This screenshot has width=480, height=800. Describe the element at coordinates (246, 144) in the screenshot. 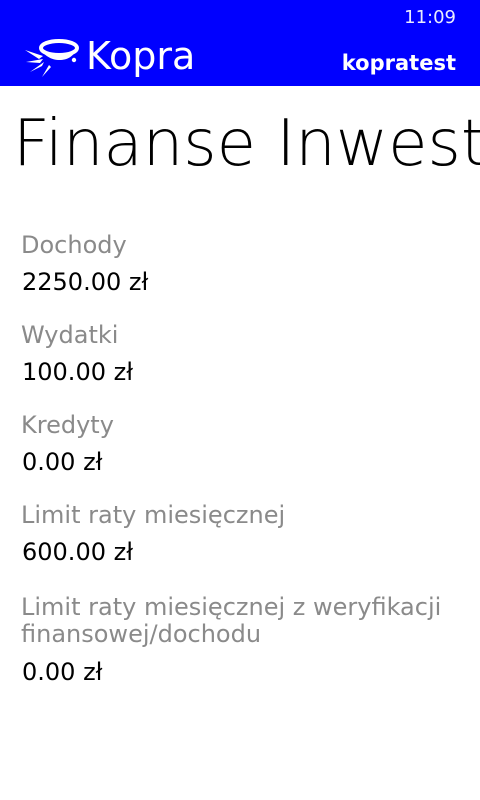

I see `page-title: Finanse Inwestorz` at that location.